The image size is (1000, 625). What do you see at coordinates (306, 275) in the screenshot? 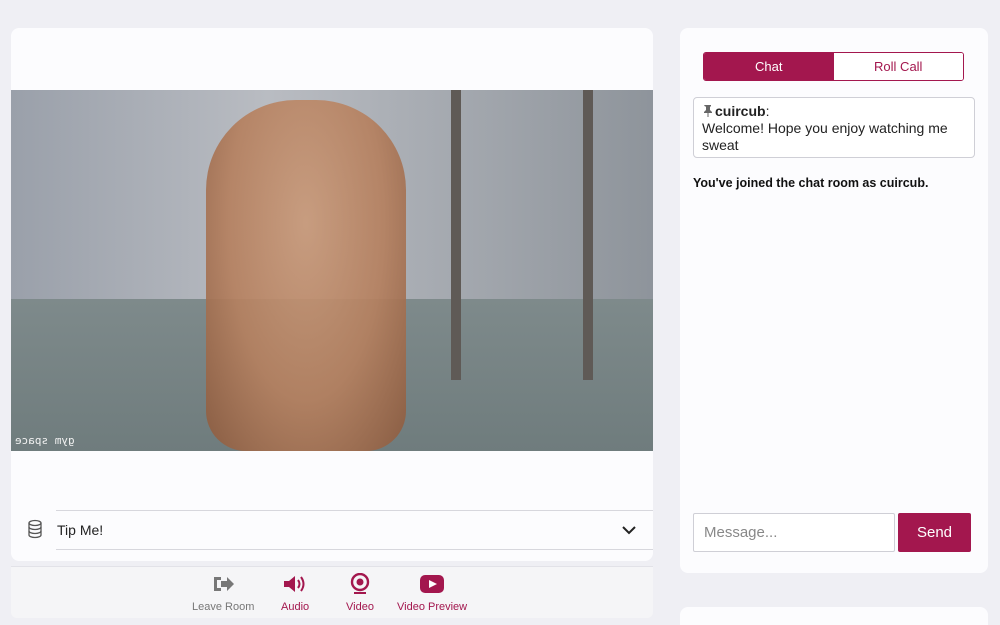
I see `video-subject` at bounding box center [306, 275].